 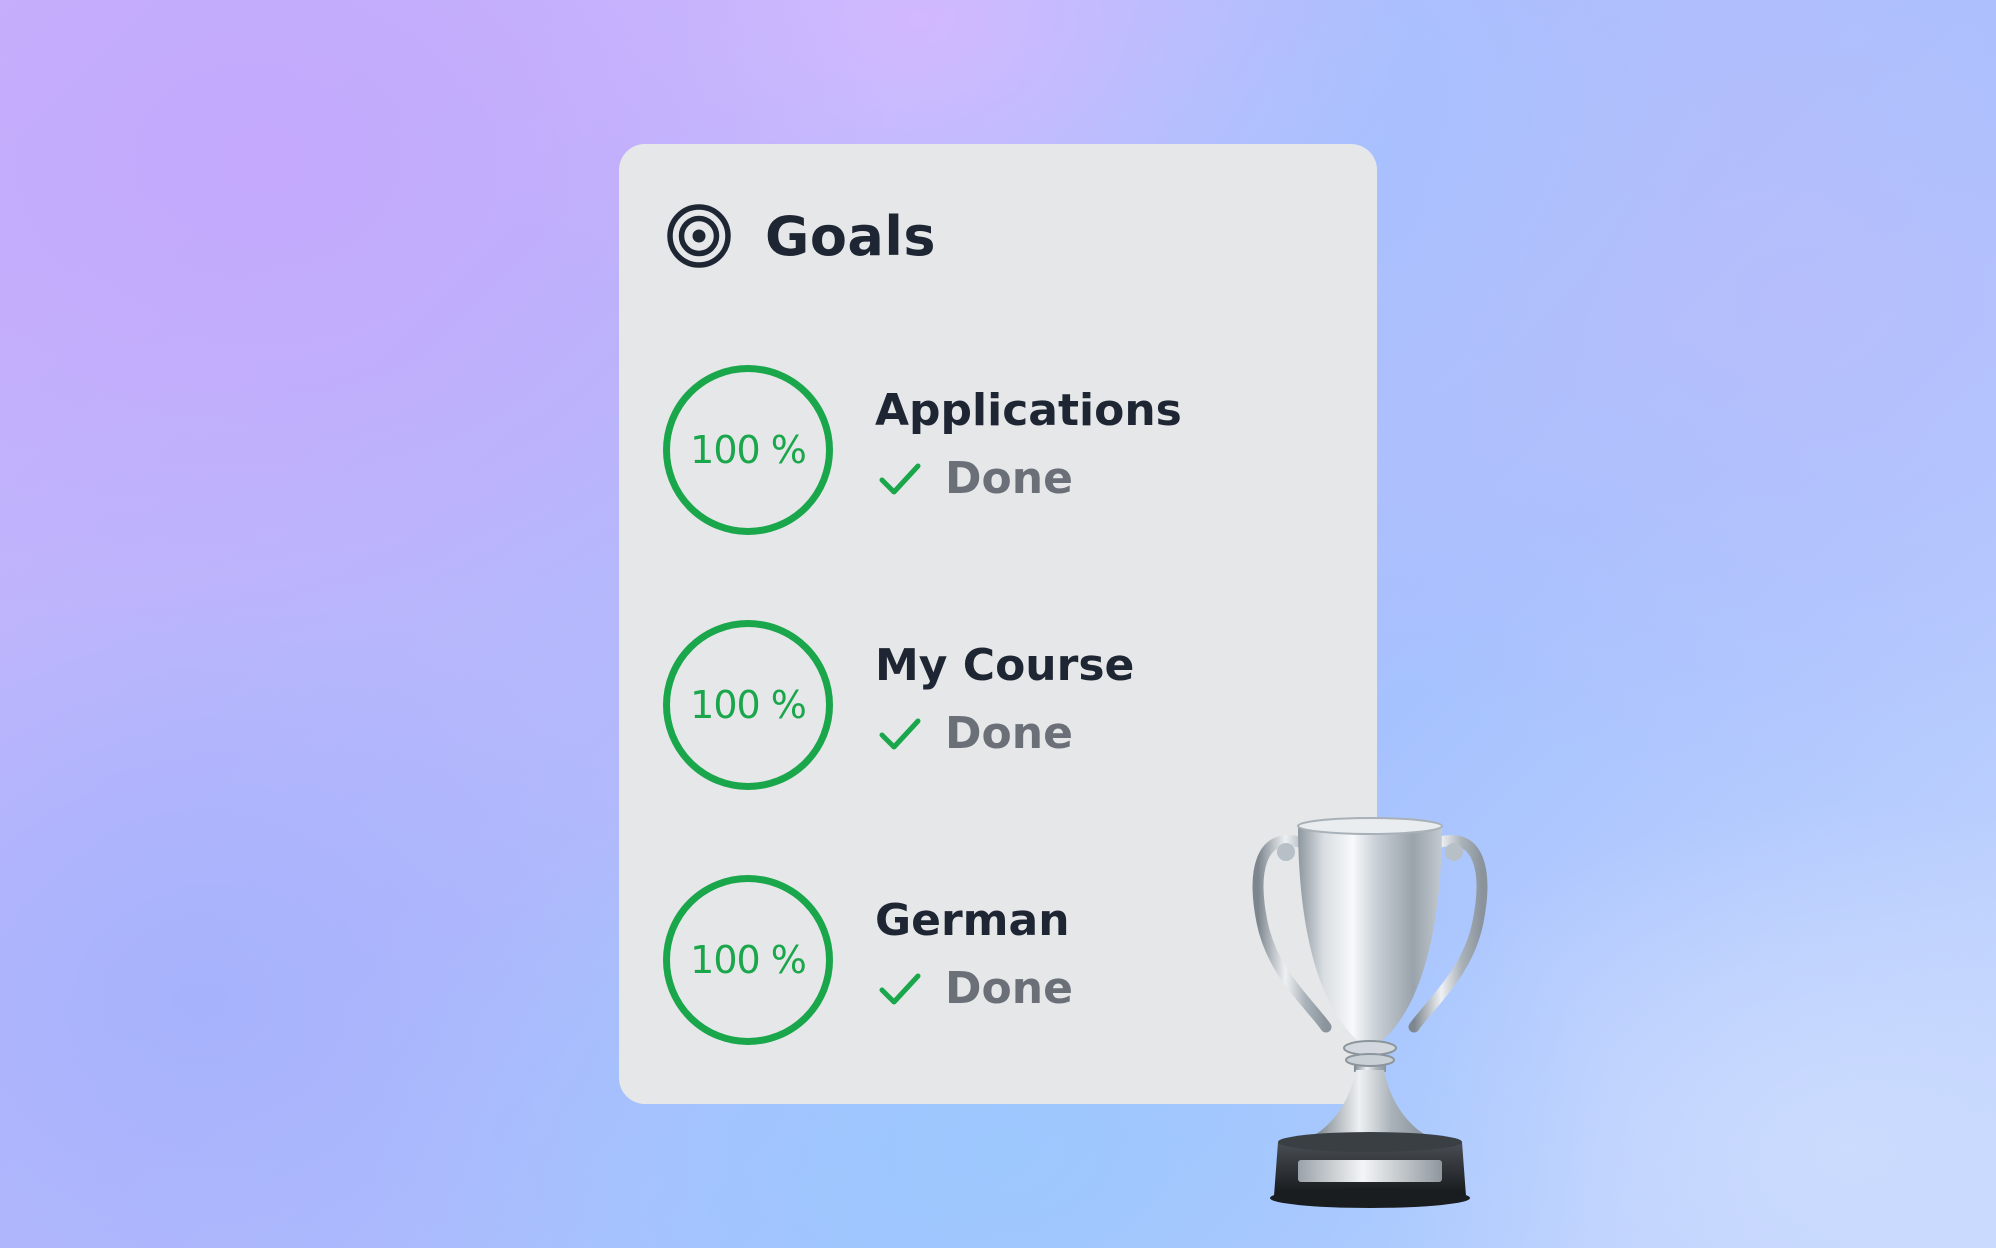 What do you see at coordinates (972, 920) in the screenshot?
I see `goal-name: German` at bounding box center [972, 920].